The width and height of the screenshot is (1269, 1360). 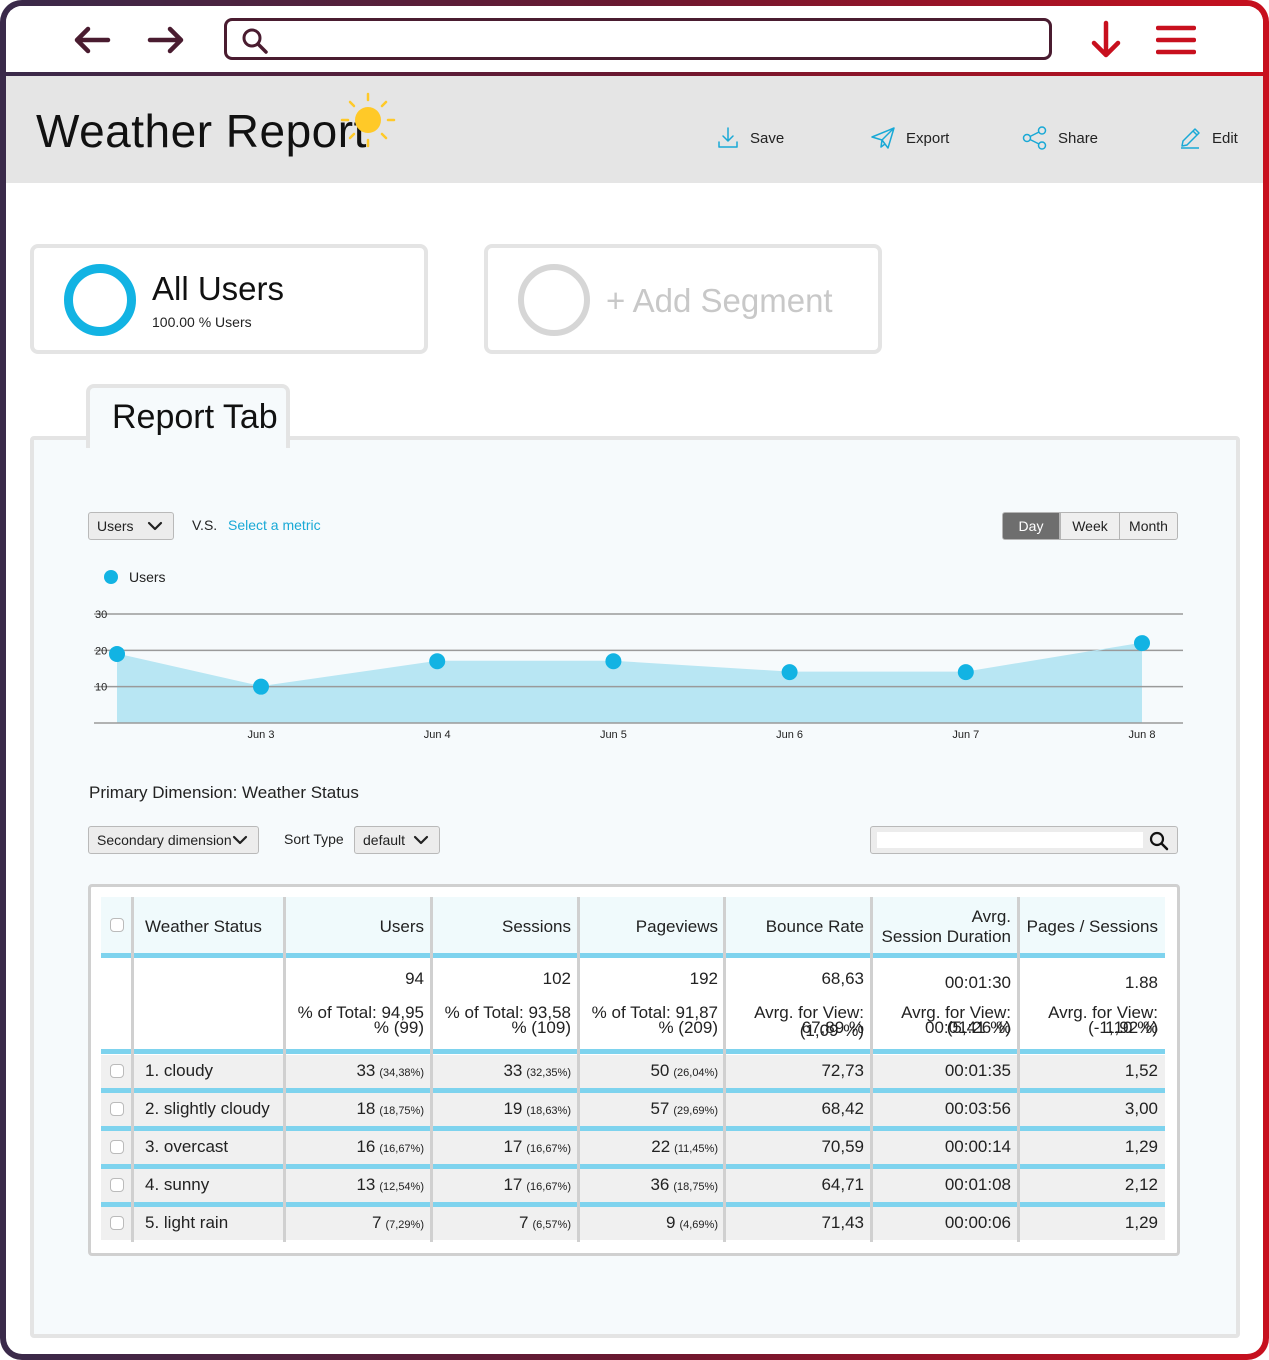 What do you see at coordinates (437, 661) in the screenshot?
I see `users-data-point` at bounding box center [437, 661].